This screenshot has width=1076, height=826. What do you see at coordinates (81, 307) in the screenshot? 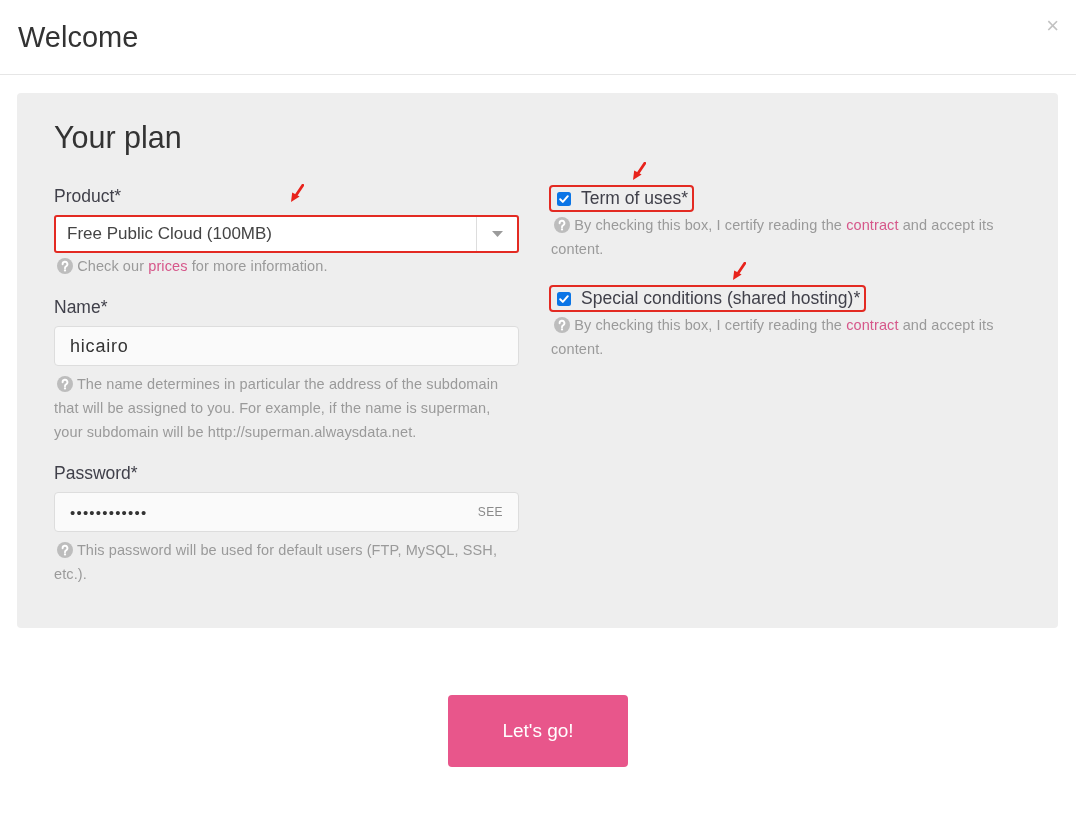
I see `field-label: Name*` at bounding box center [81, 307].